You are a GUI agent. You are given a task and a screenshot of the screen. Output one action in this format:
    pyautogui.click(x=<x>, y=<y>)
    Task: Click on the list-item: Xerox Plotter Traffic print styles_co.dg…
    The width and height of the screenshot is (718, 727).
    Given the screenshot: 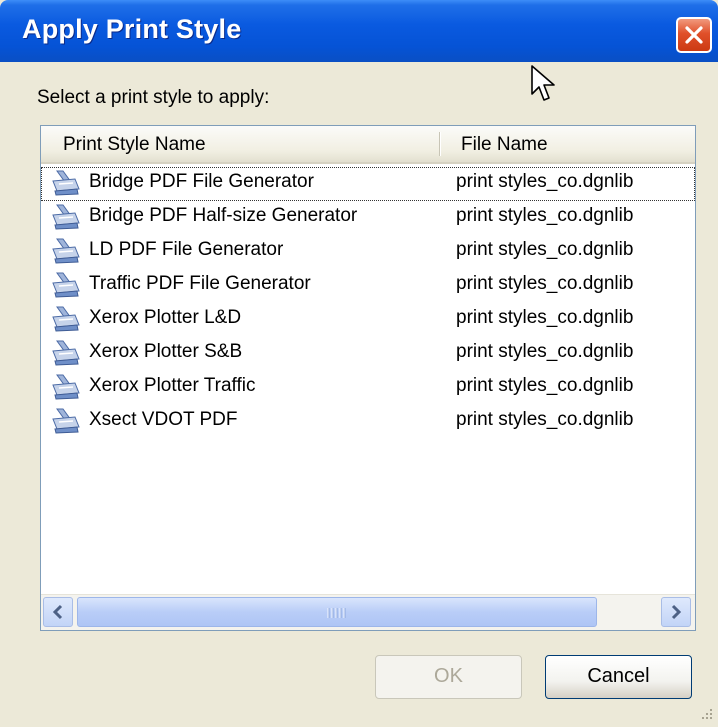 What is the action you would take?
    pyautogui.click(x=368, y=388)
    